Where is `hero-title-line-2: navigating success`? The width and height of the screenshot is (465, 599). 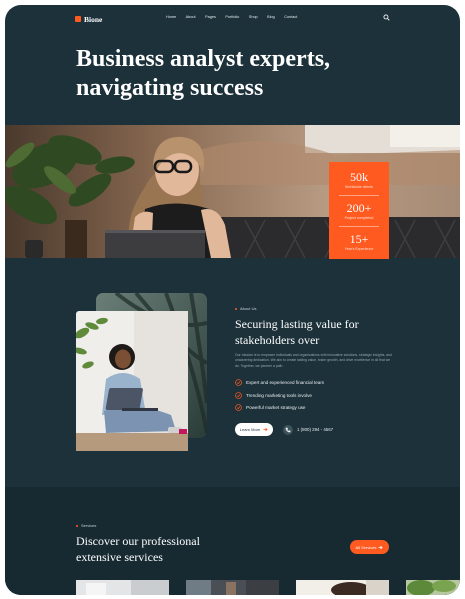
hero-title-line-2: navigating success is located at coordinates (170, 88).